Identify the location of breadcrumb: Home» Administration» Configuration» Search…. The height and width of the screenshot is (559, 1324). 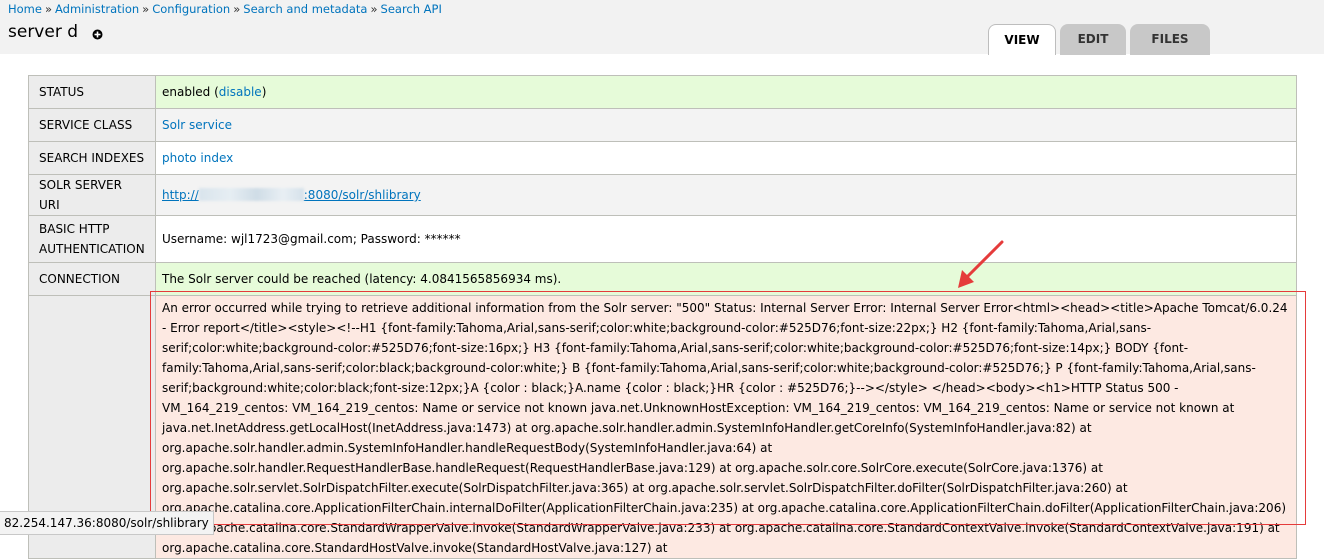
(225, 9).